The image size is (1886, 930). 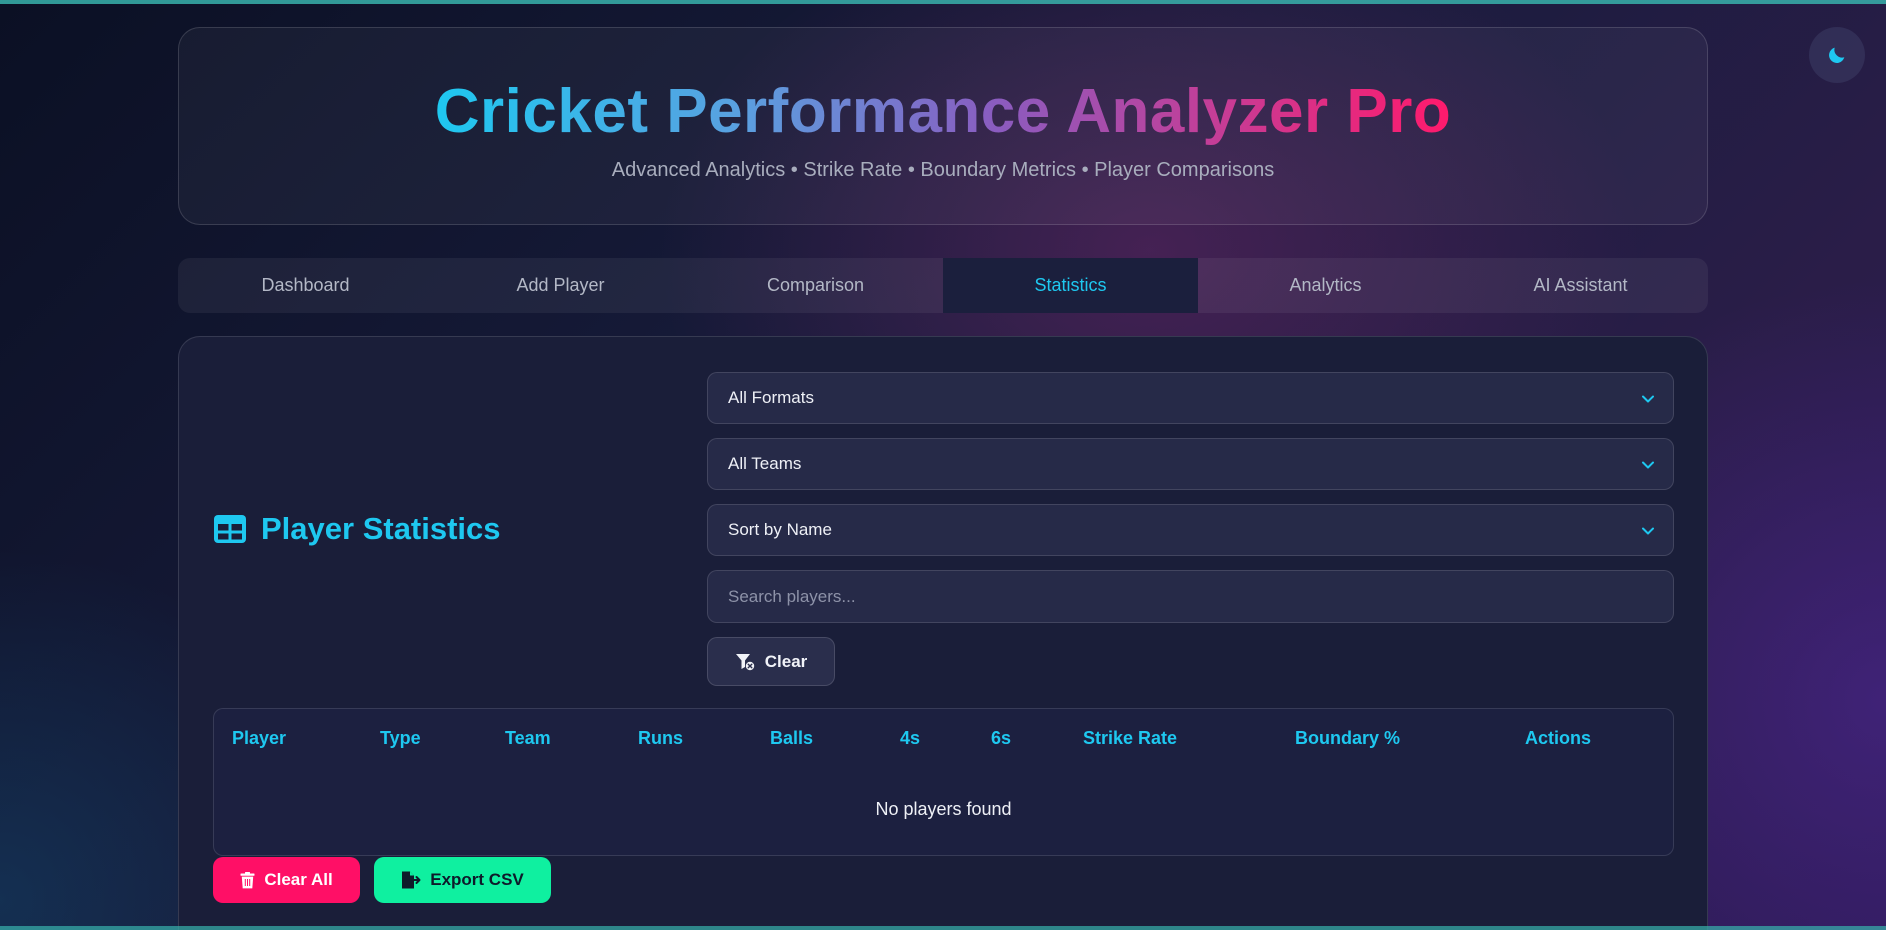 I want to click on clear-filters-button: Clear, so click(x=771, y=661).